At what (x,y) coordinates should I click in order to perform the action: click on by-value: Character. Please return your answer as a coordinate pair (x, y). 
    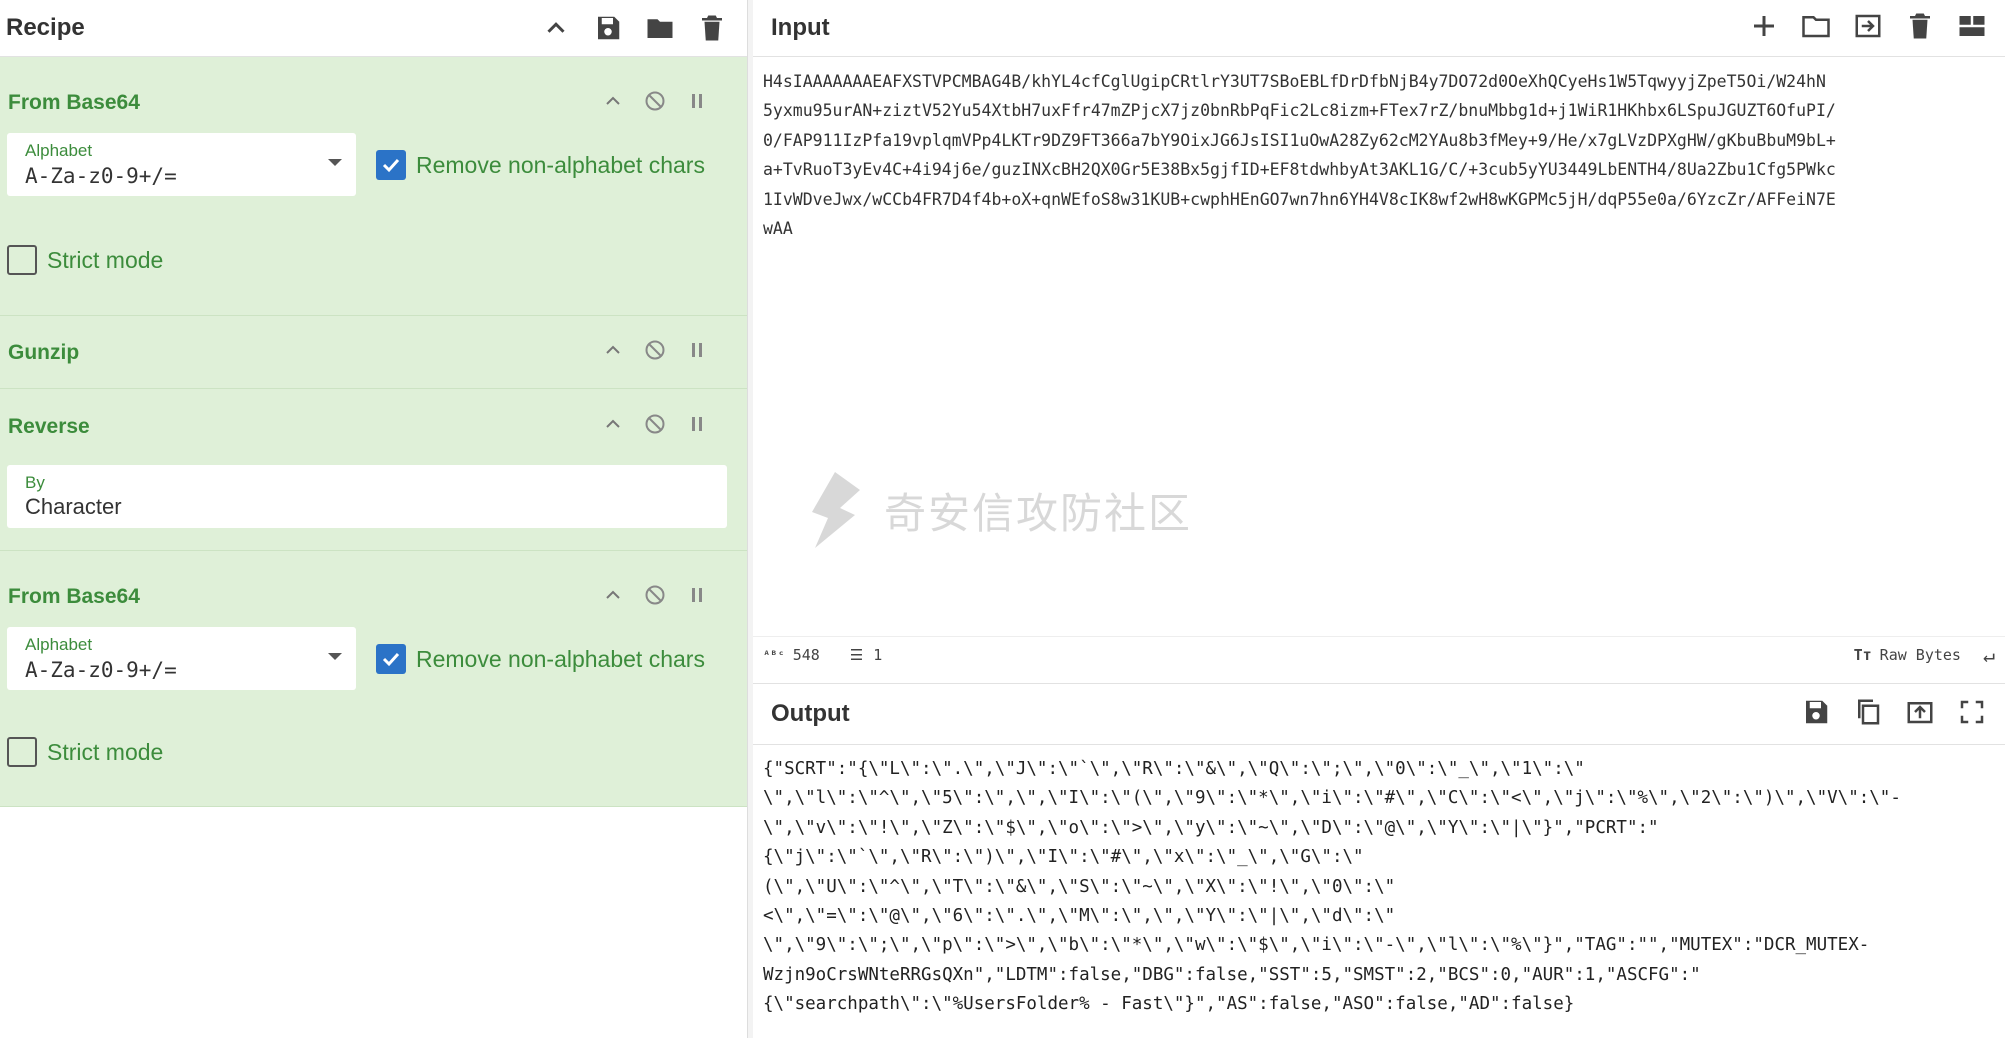
    Looking at the image, I should click on (73, 506).